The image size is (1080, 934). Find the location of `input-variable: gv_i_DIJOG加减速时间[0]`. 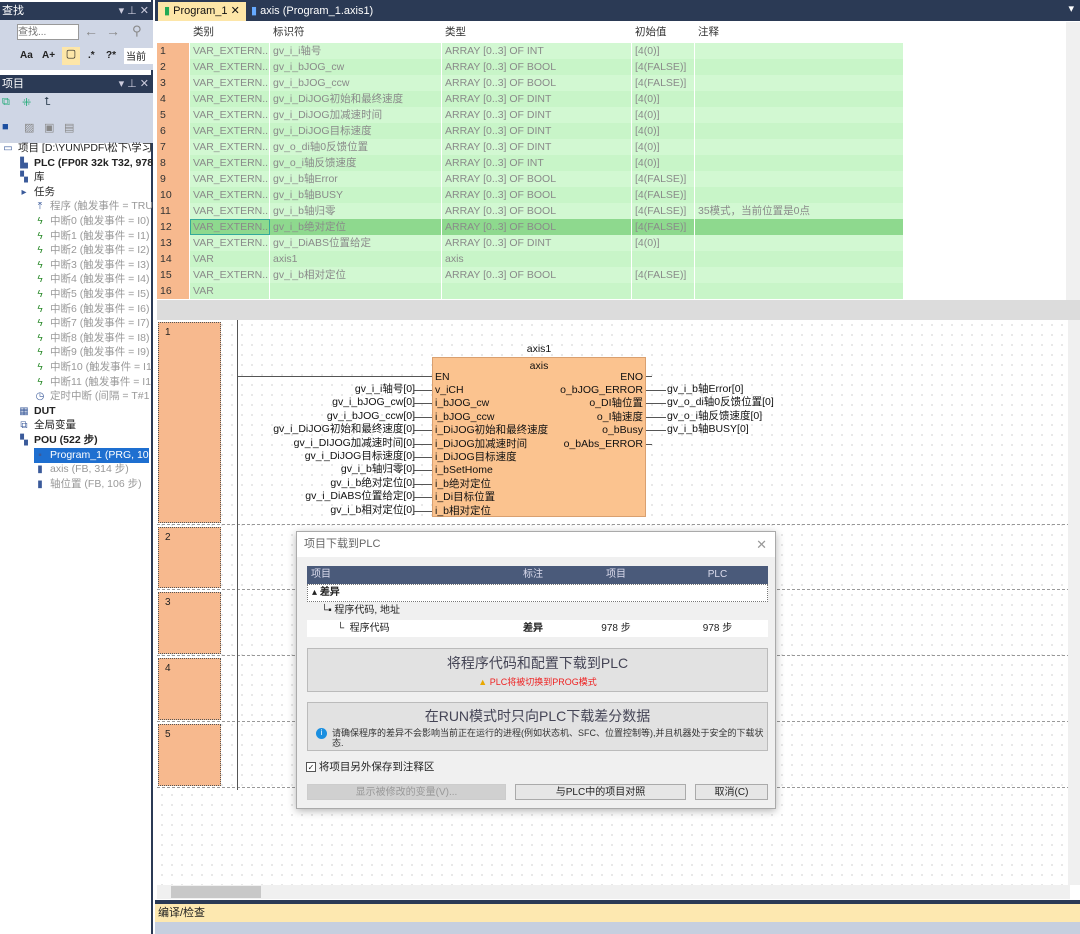

input-variable: gv_i_DIJOG加减速时间[0] is located at coordinates (354, 443).